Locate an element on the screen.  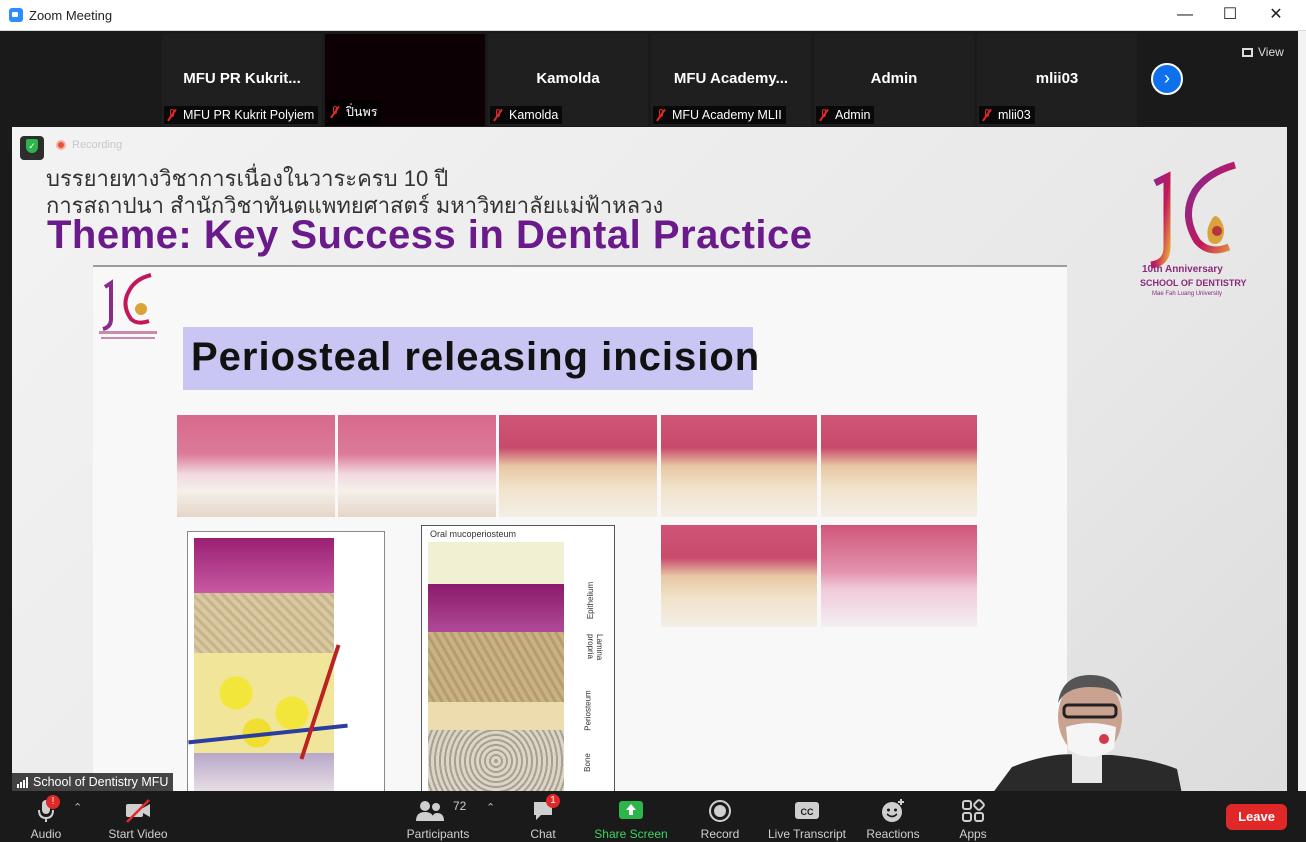
start-video-label: Start Video is located at coordinates (138, 834).